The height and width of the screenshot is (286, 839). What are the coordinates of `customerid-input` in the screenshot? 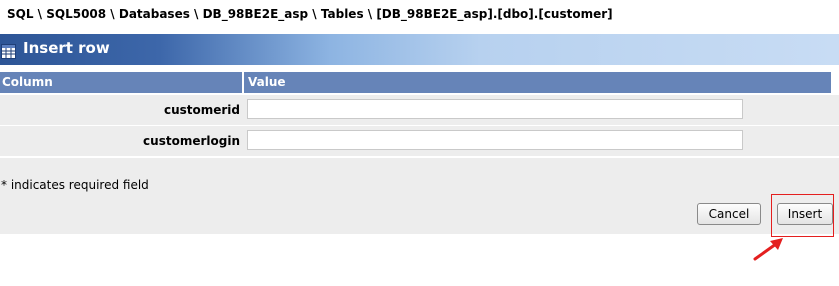 It's located at (495, 109).